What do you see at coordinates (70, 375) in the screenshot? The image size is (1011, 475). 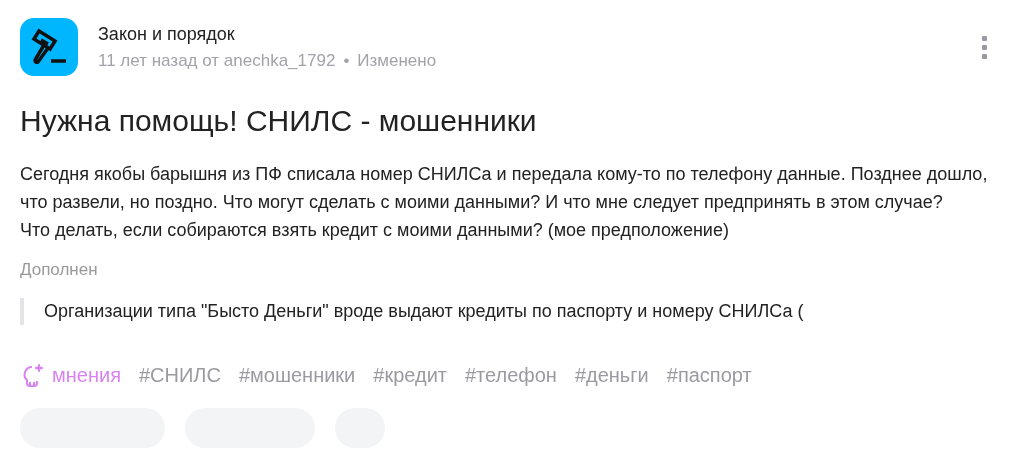 I see `opinions-link: мнения` at bounding box center [70, 375].